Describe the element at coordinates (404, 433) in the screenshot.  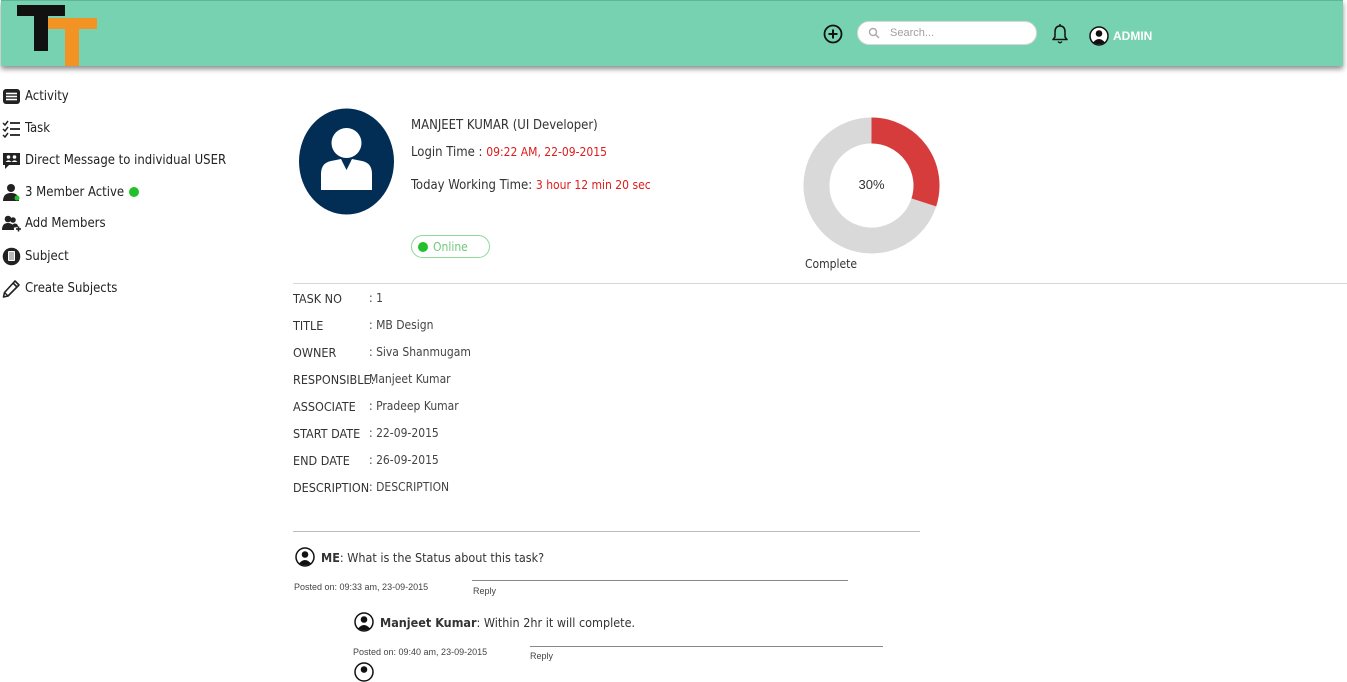
I see `task-detail-value: : 22-09-2015` at that location.